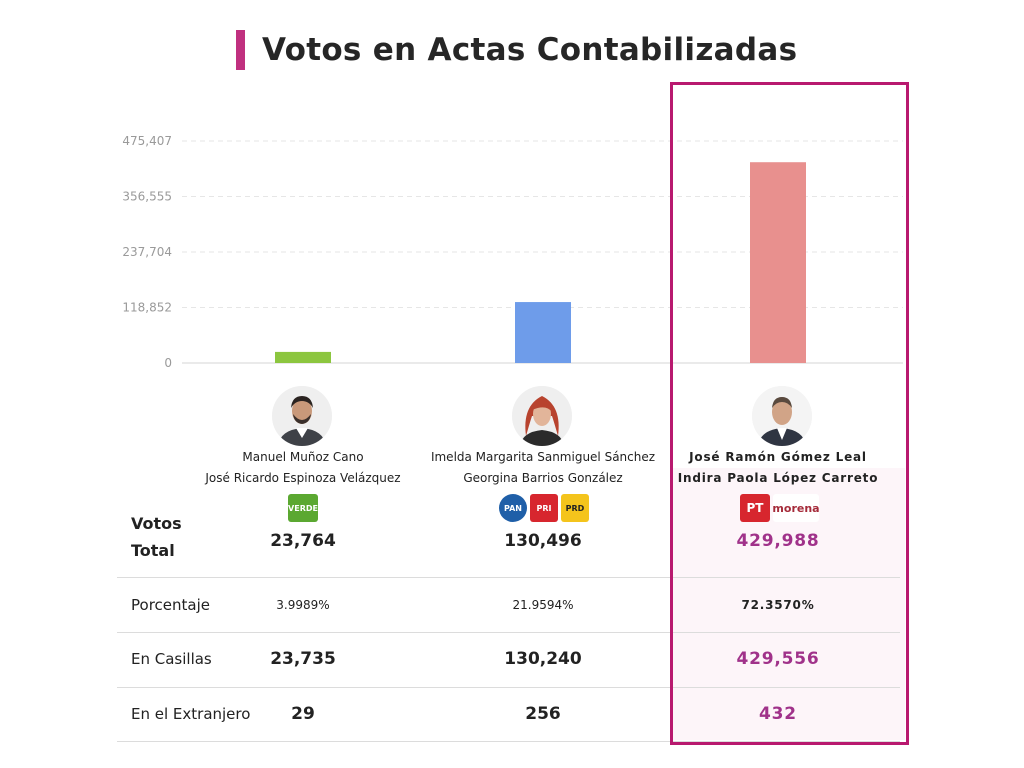 The image size is (1024, 768). I want to click on candidate-3-en-casillas: 429,556, so click(778, 659).